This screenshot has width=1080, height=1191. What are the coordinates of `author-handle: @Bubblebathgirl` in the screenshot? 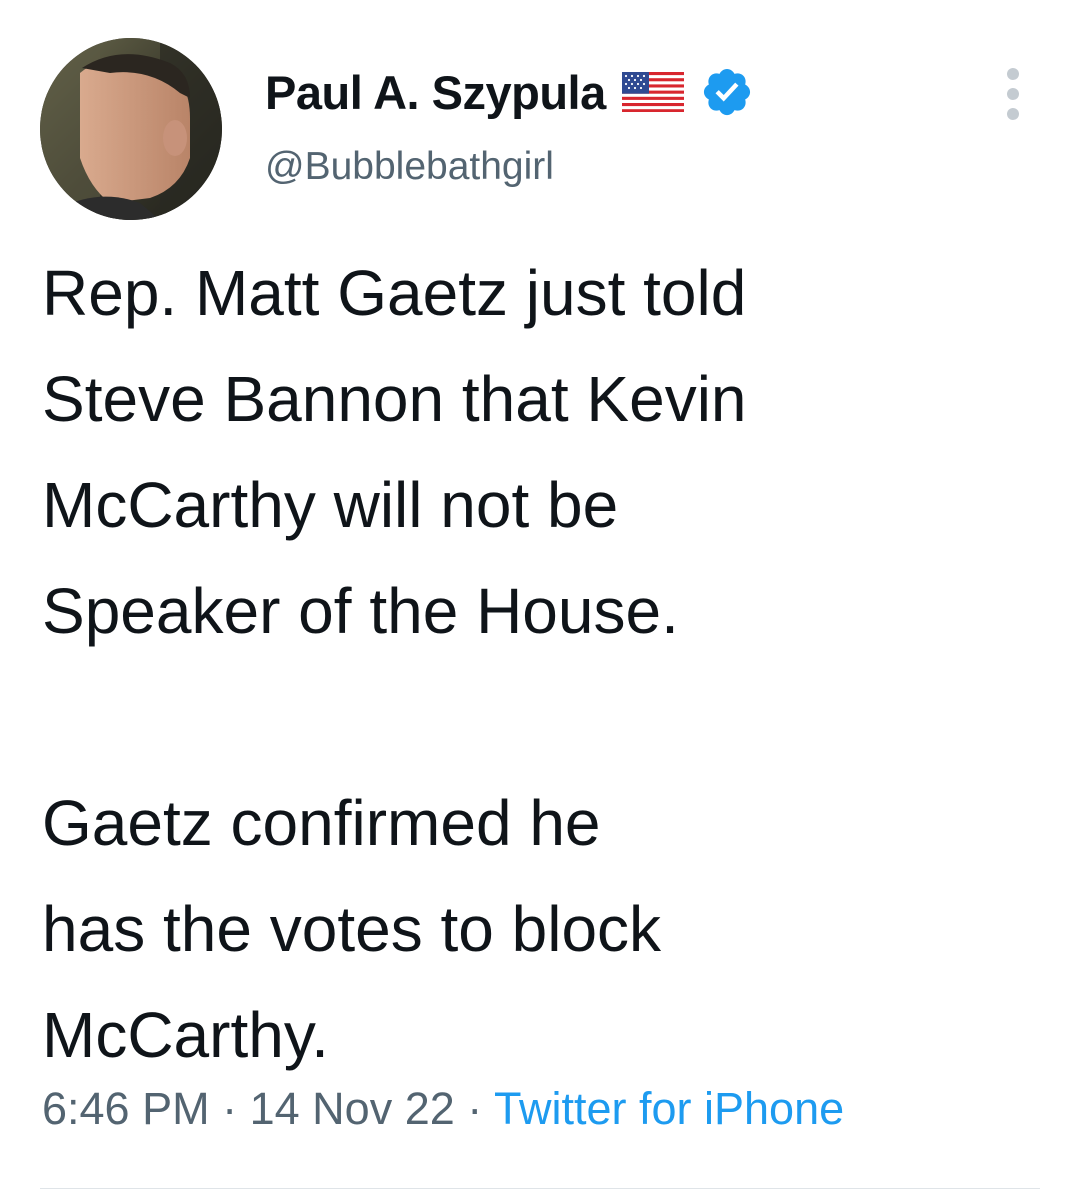 It's located at (409, 167).